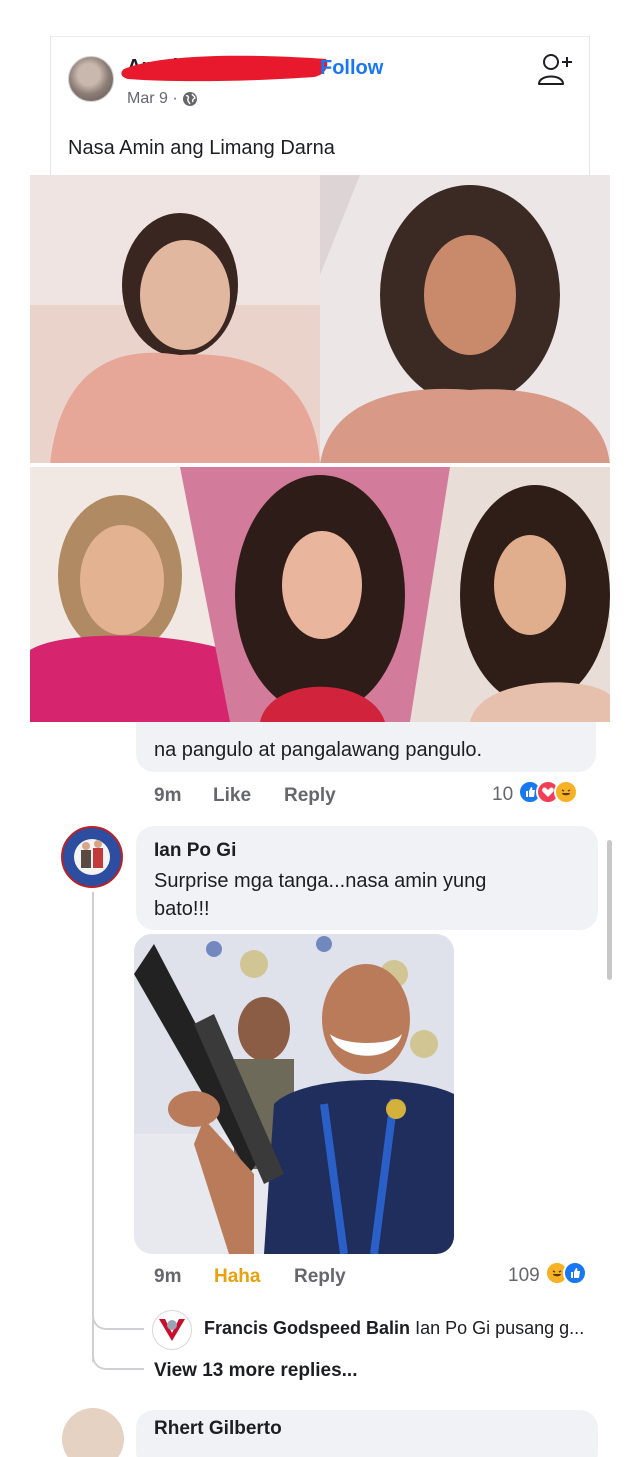 The width and height of the screenshot is (632, 1457). I want to click on commenter-avatar, so click(92, 857).